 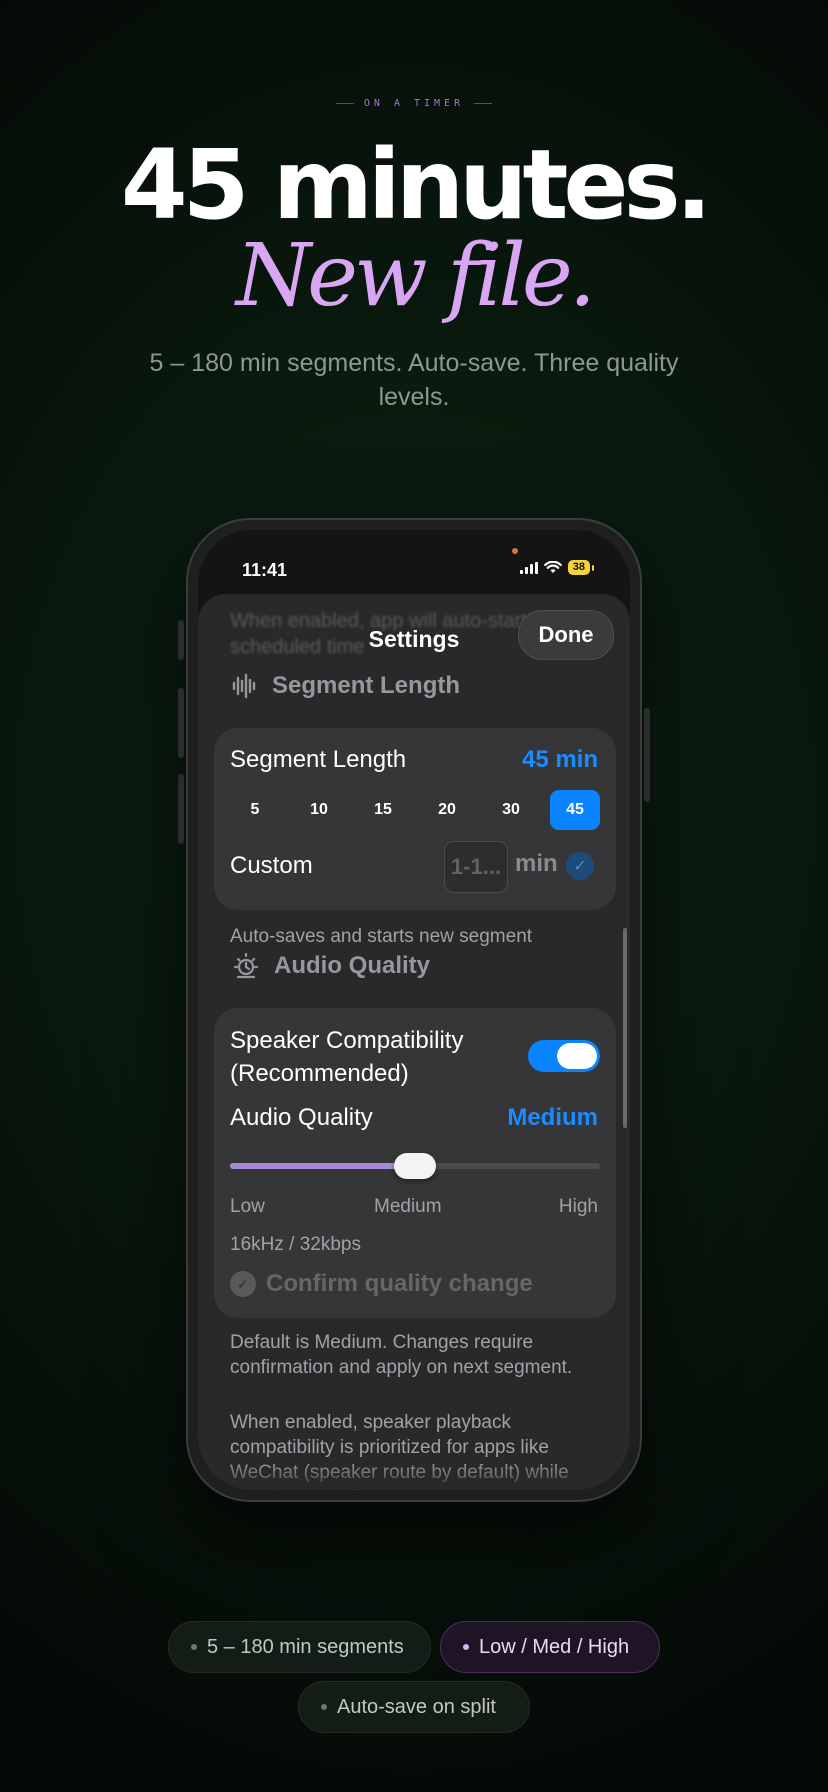 I want to click on segment-section-header: Segment Length, so click(x=346, y=686).